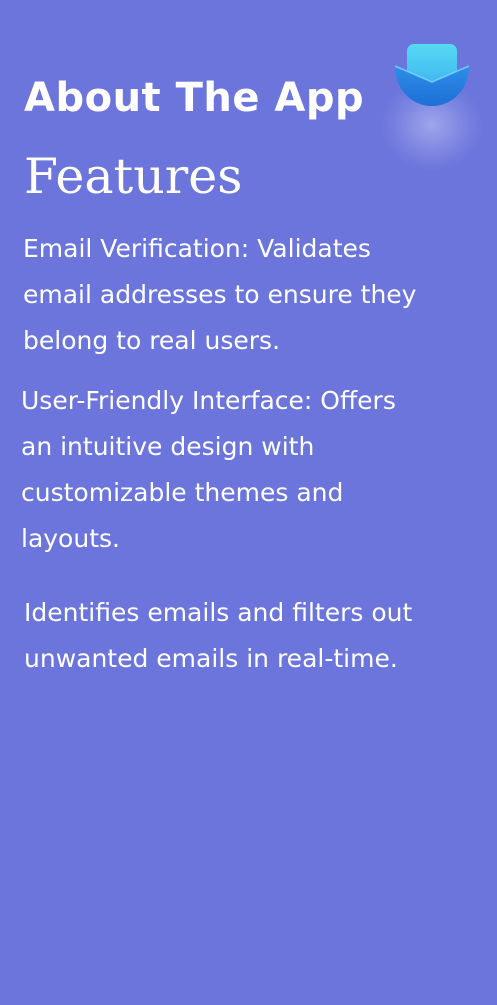  I want to click on features-heading: Features, so click(133, 176).